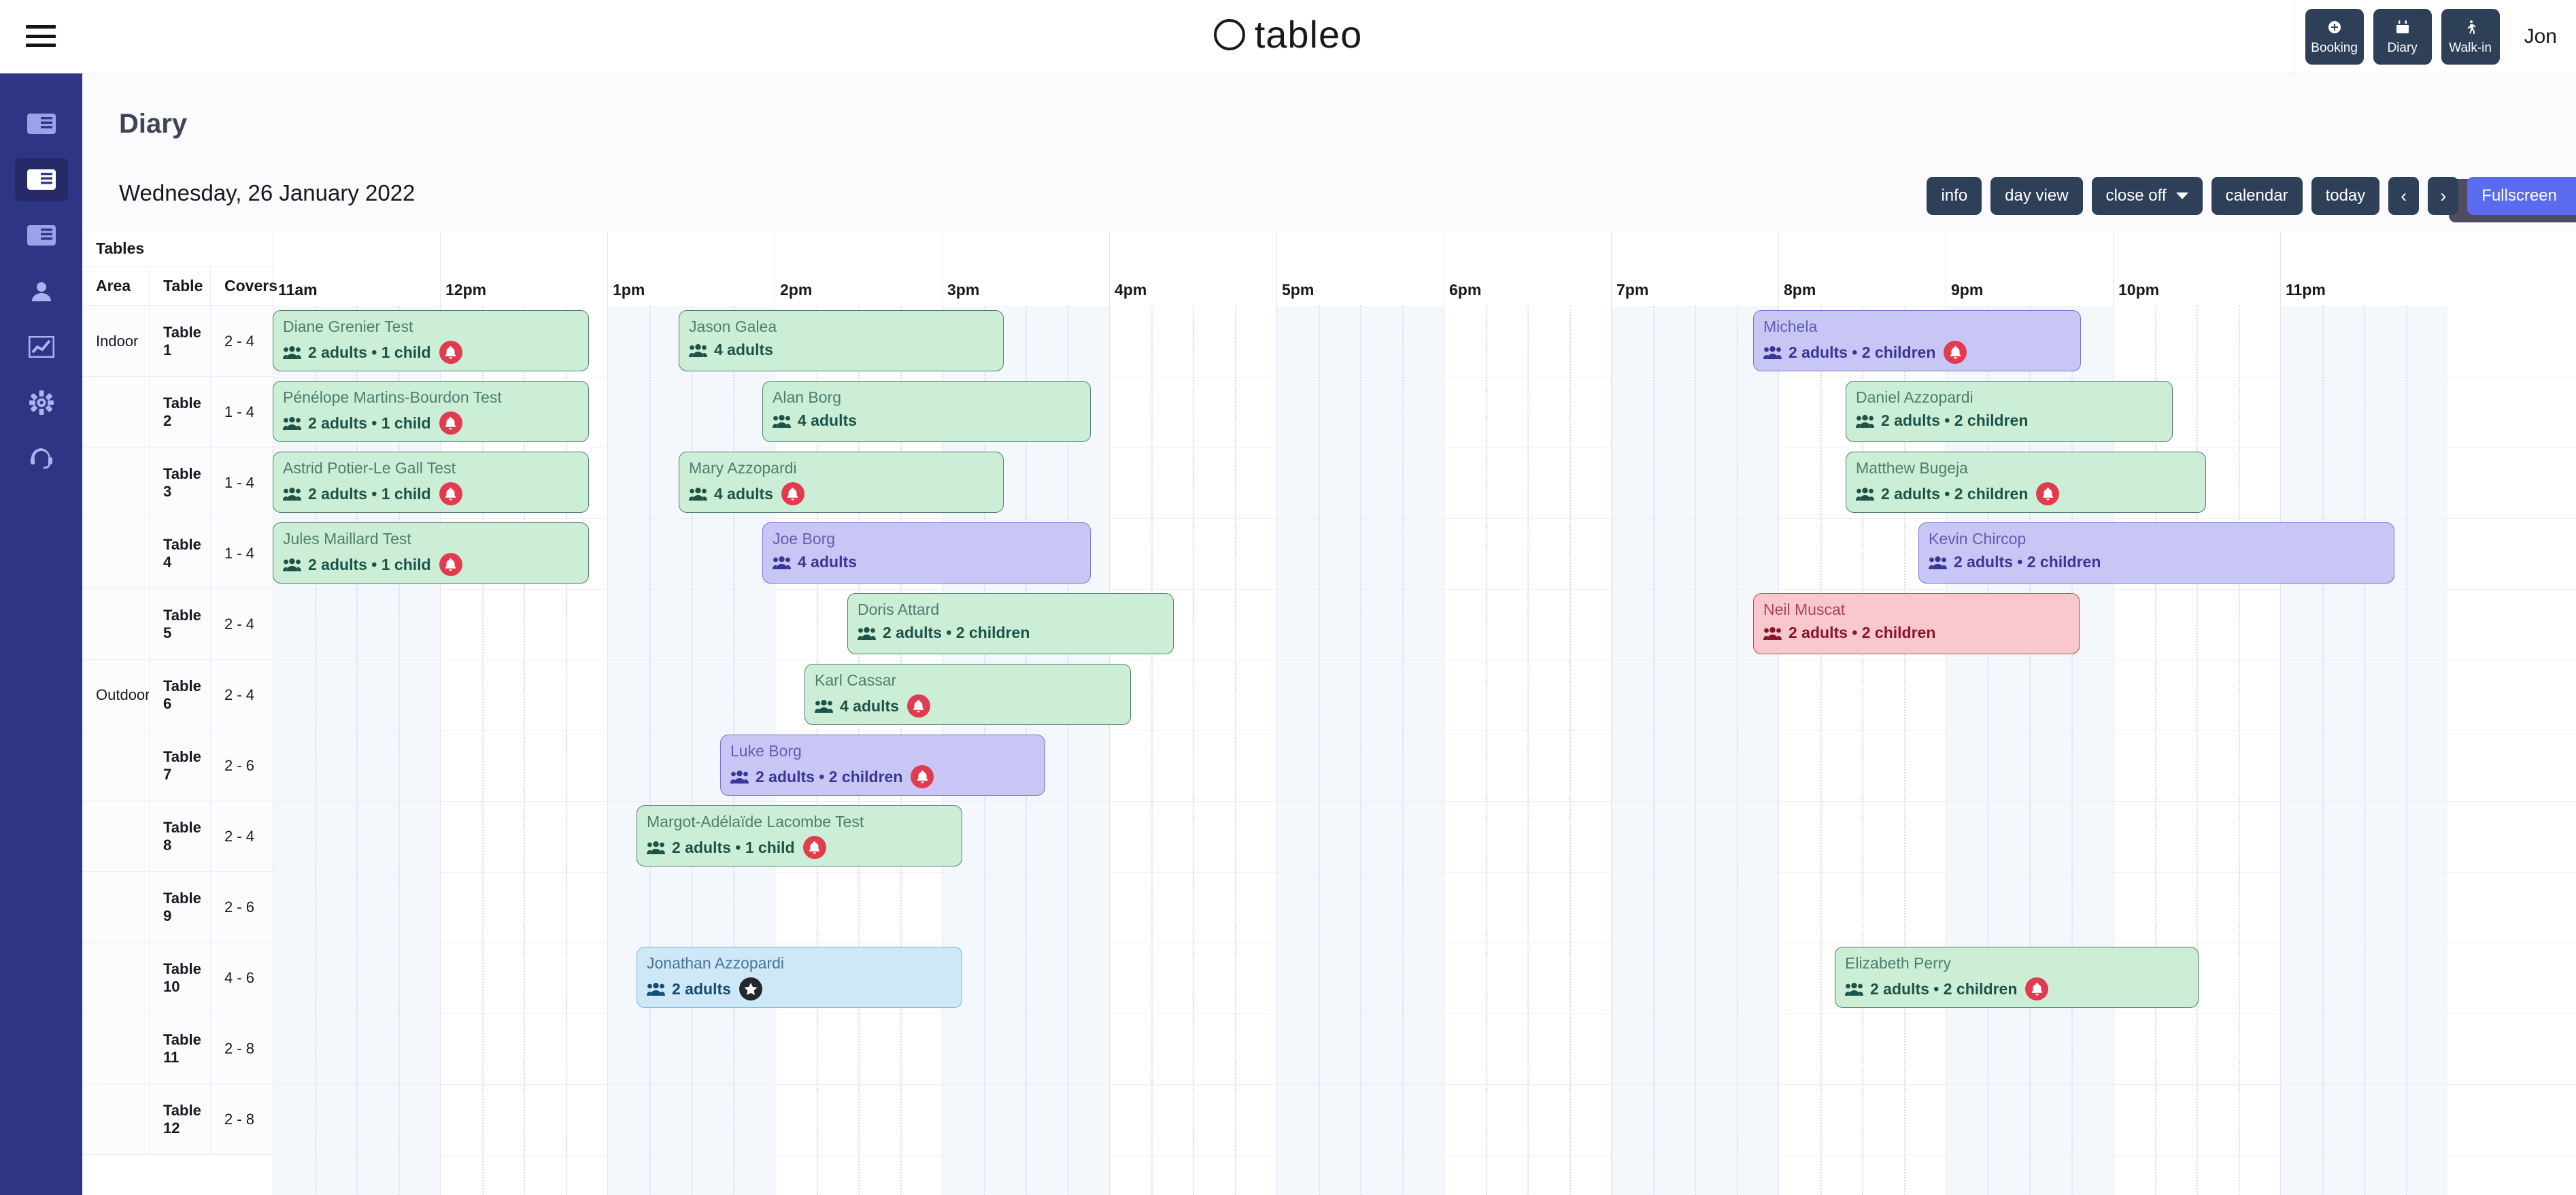  What do you see at coordinates (841, 482) in the screenshot?
I see `booking-card: Mary Azzopardi 4 adults` at bounding box center [841, 482].